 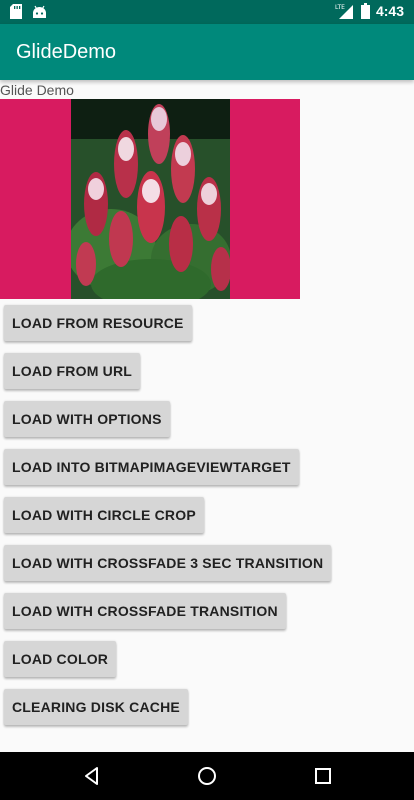 I want to click on status-right-icons: LTE 4:43, so click(x=369, y=11).